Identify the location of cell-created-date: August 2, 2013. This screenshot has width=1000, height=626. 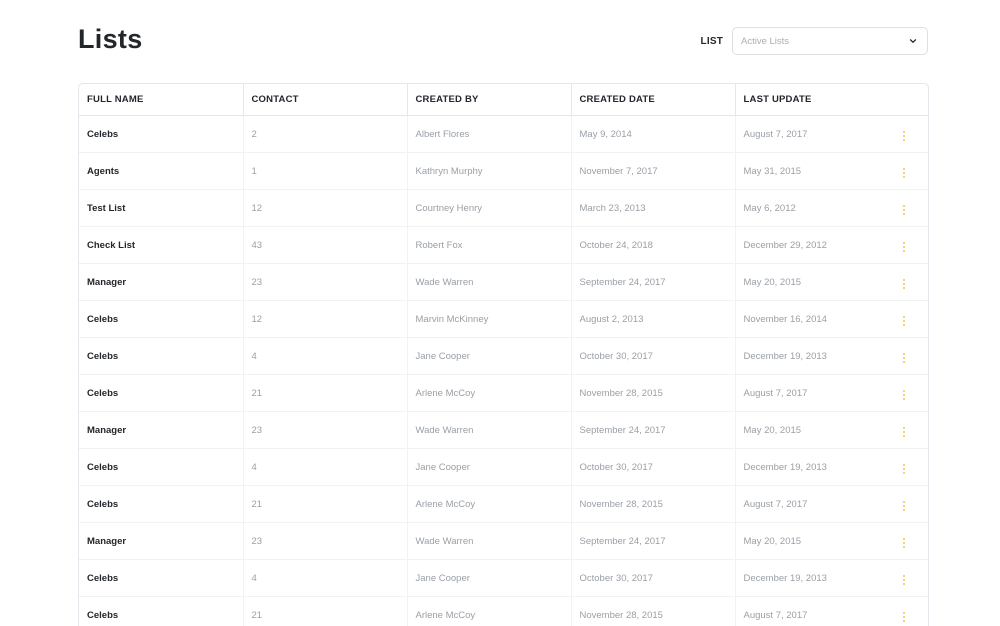
(652, 319).